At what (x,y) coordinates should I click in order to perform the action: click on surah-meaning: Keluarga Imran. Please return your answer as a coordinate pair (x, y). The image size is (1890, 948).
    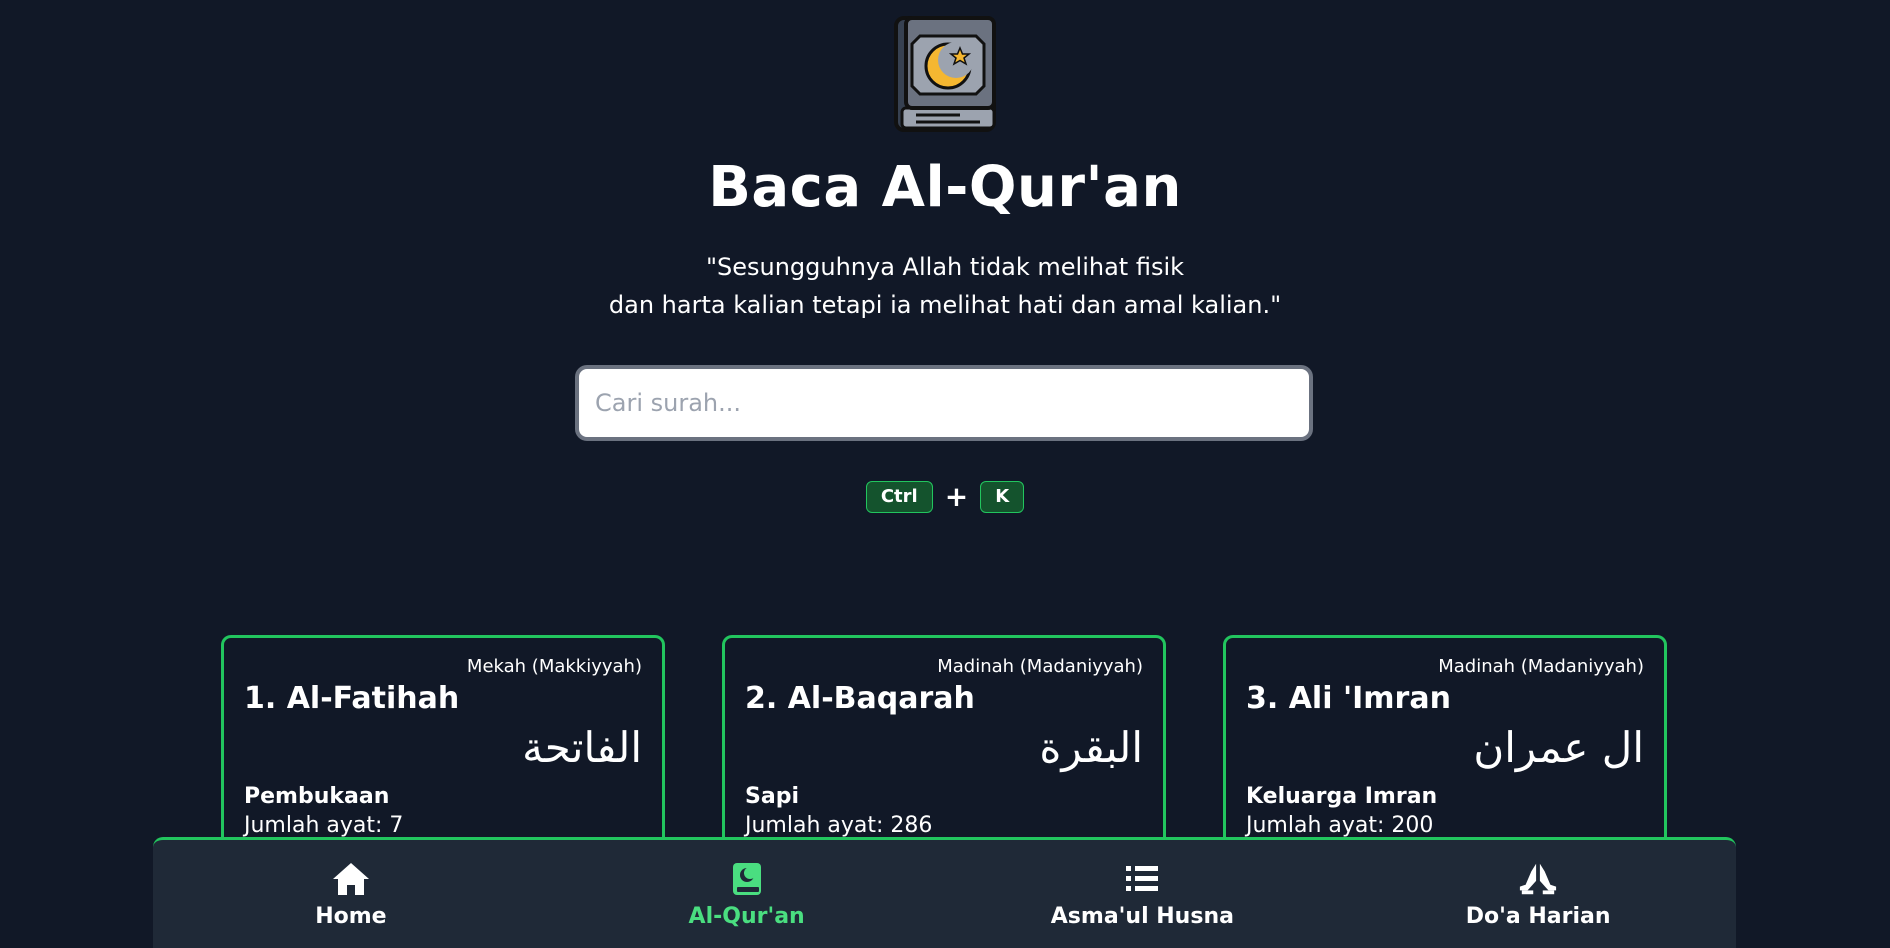
    Looking at the image, I should click on (1342, 796).